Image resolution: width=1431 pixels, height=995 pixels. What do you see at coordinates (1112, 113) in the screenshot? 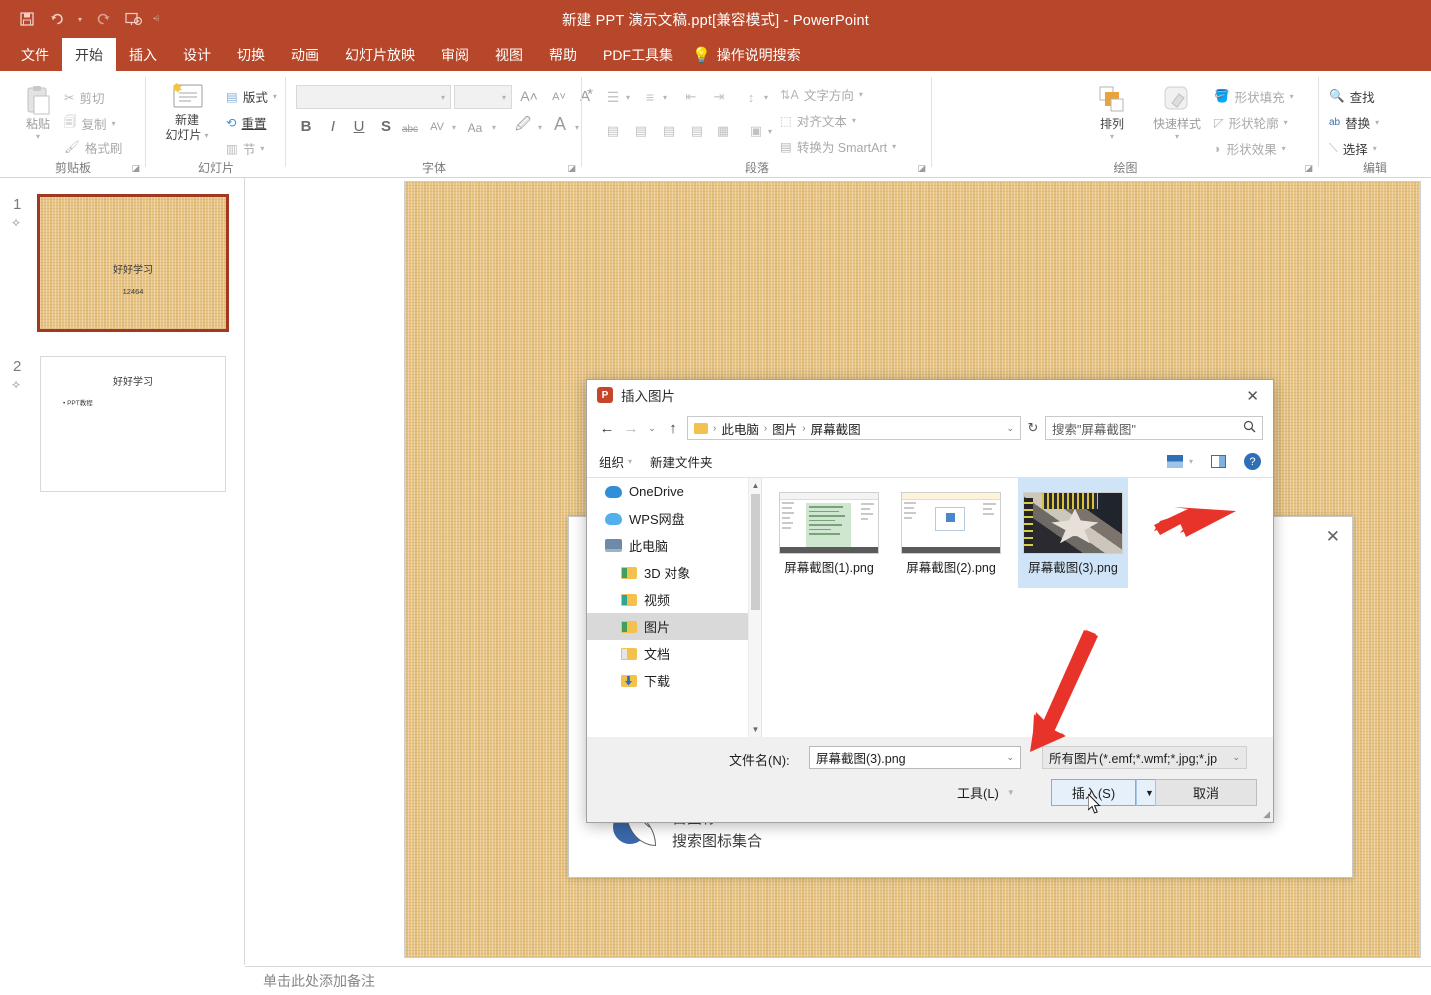
I see `arrange-button: 排列 ▾` at bounding box center [1112, 113].